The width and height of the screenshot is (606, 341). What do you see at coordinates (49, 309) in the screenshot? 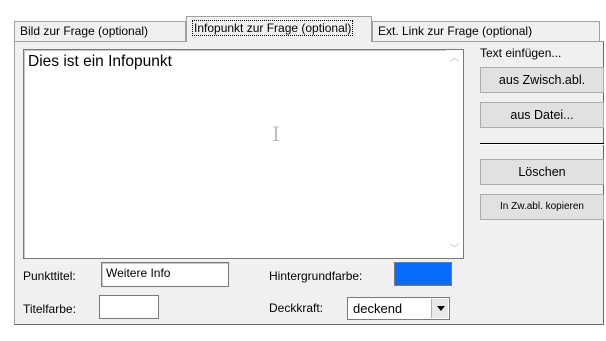
I see `title-color-label: Titelfarbe:` at bounding box center [49, 309].